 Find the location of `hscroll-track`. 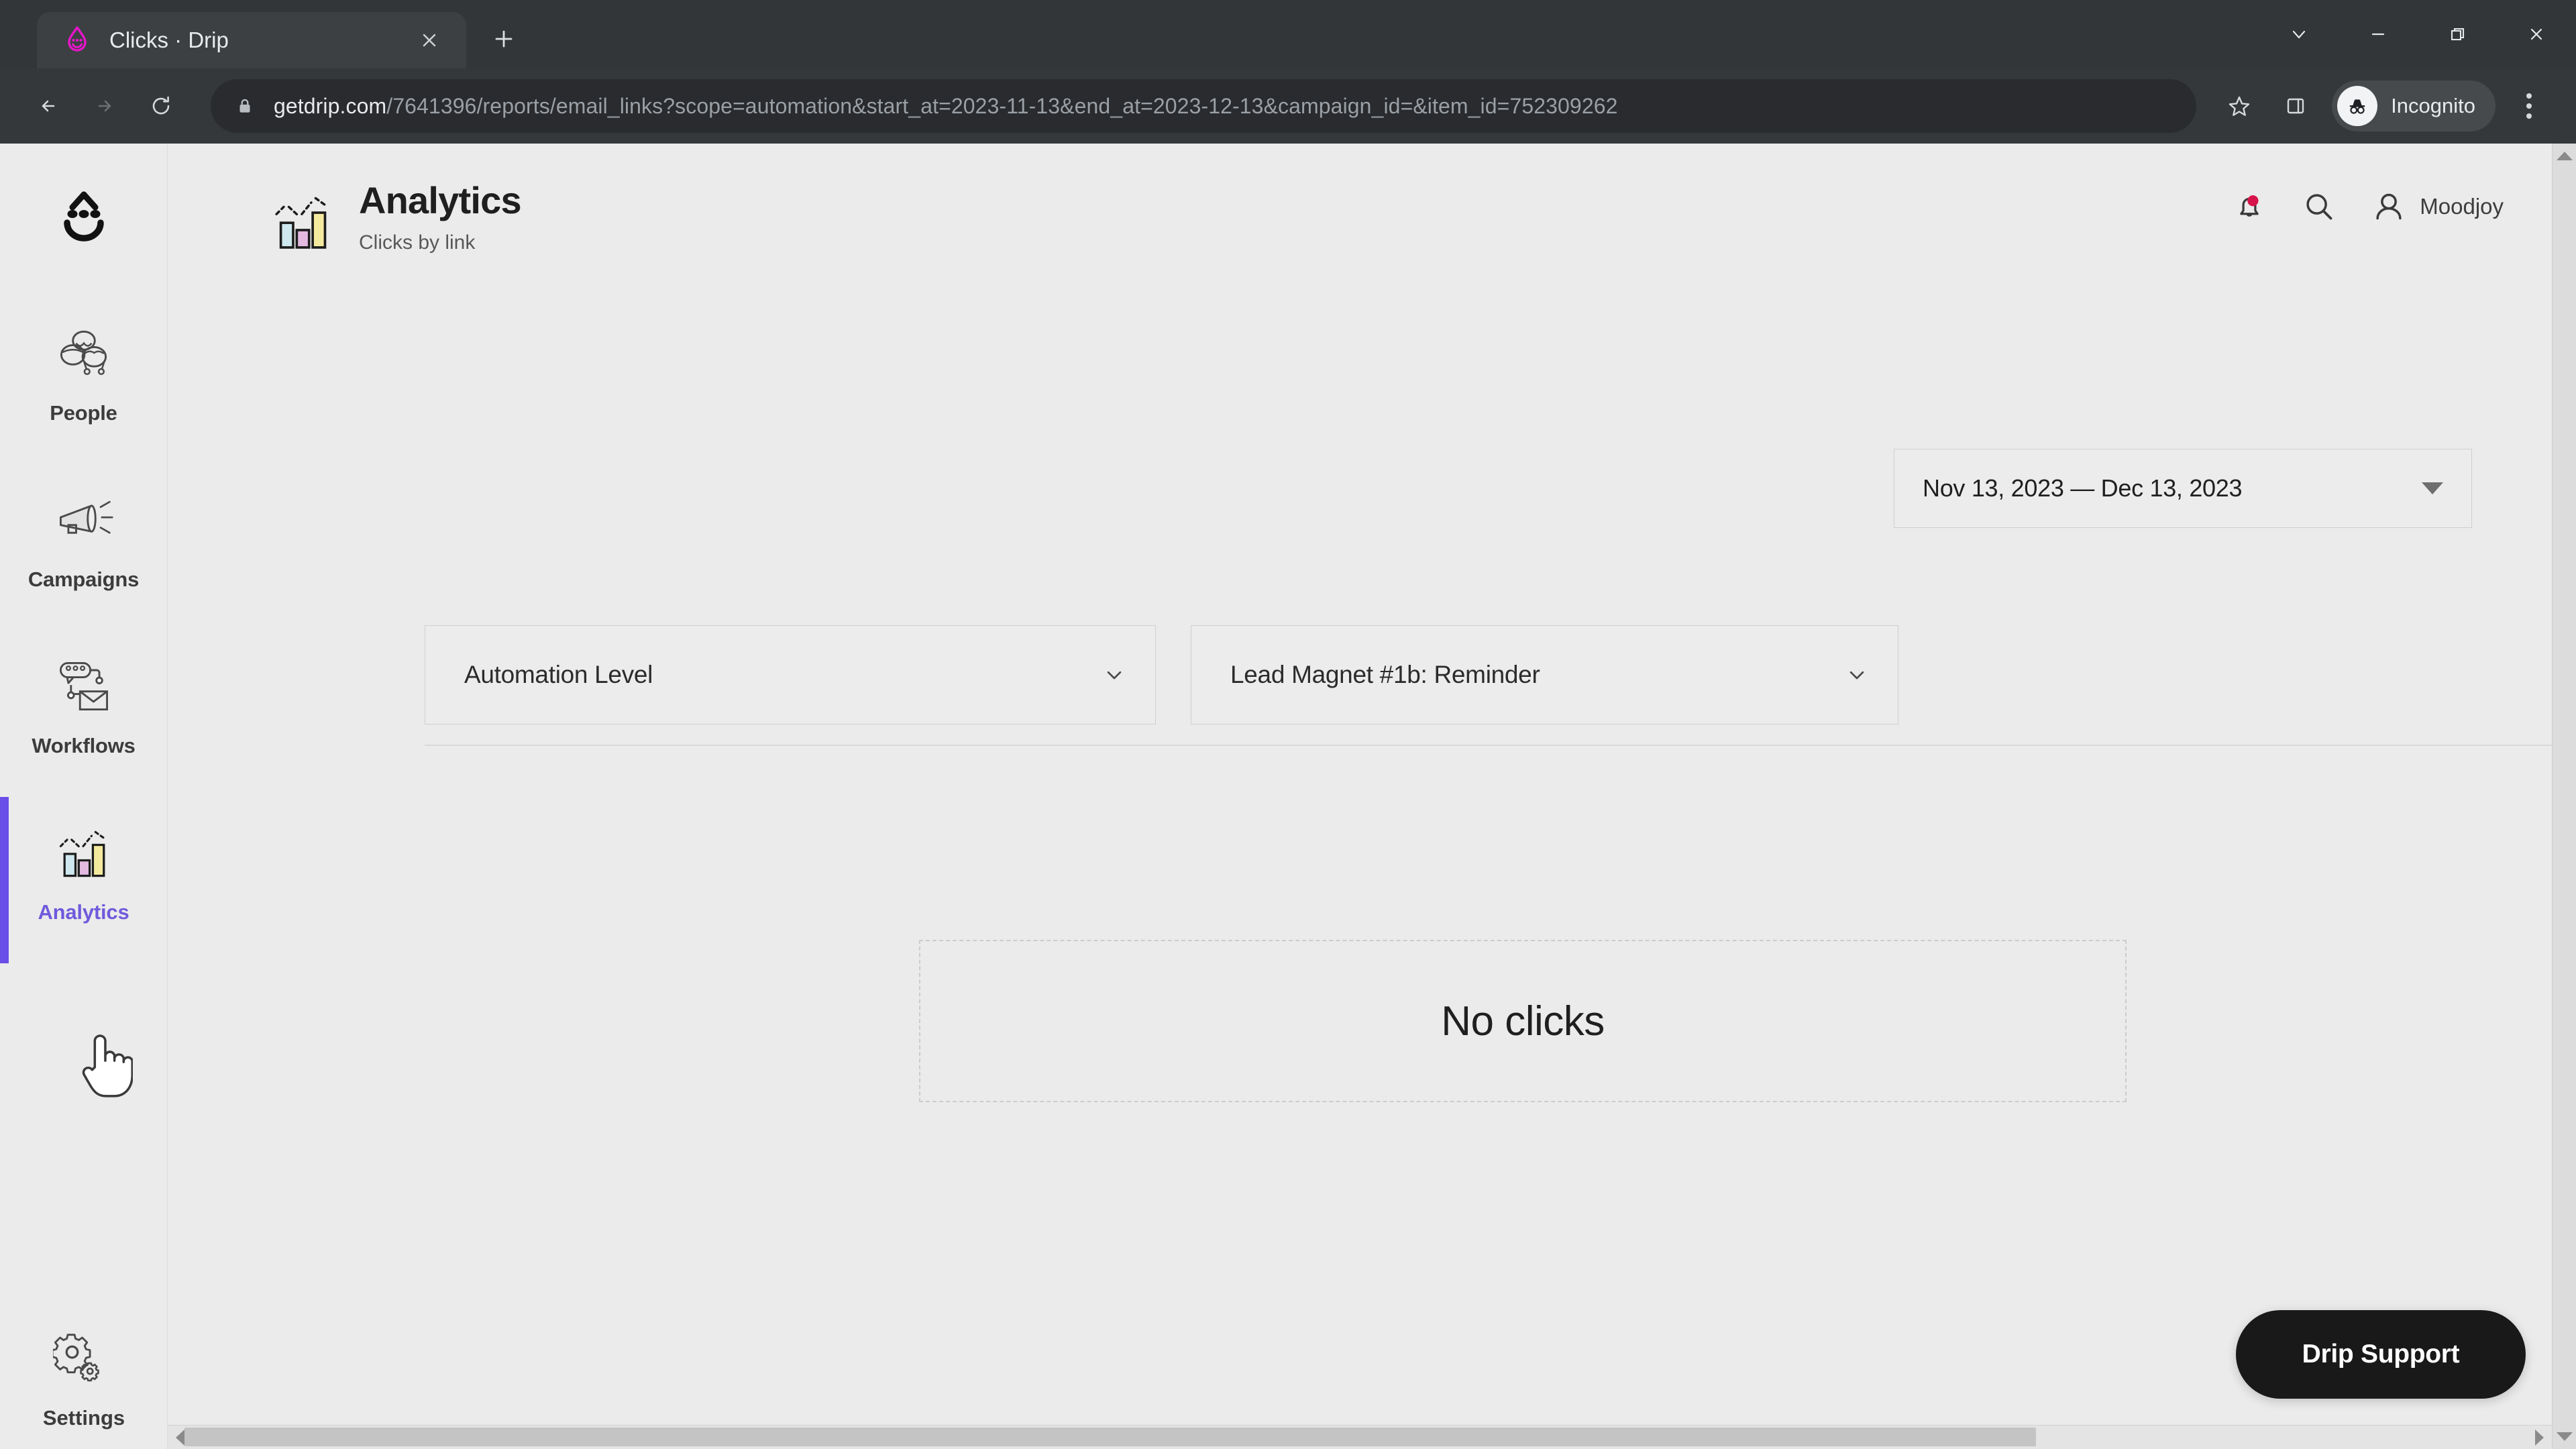

hscroll-track is located at coordinates (1359, 1437).